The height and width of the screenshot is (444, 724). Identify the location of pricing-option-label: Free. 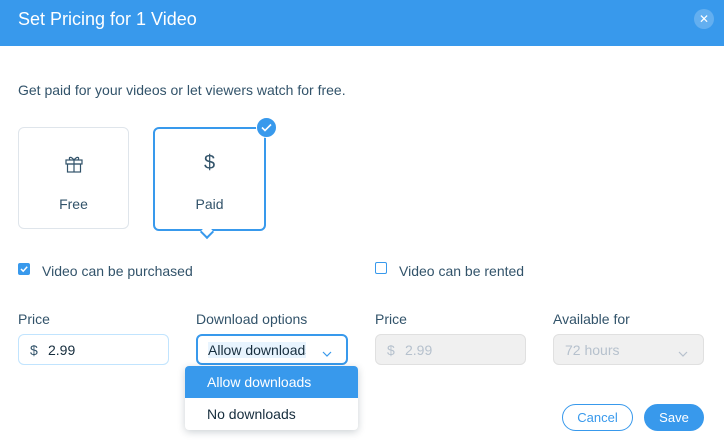
(73, 204).